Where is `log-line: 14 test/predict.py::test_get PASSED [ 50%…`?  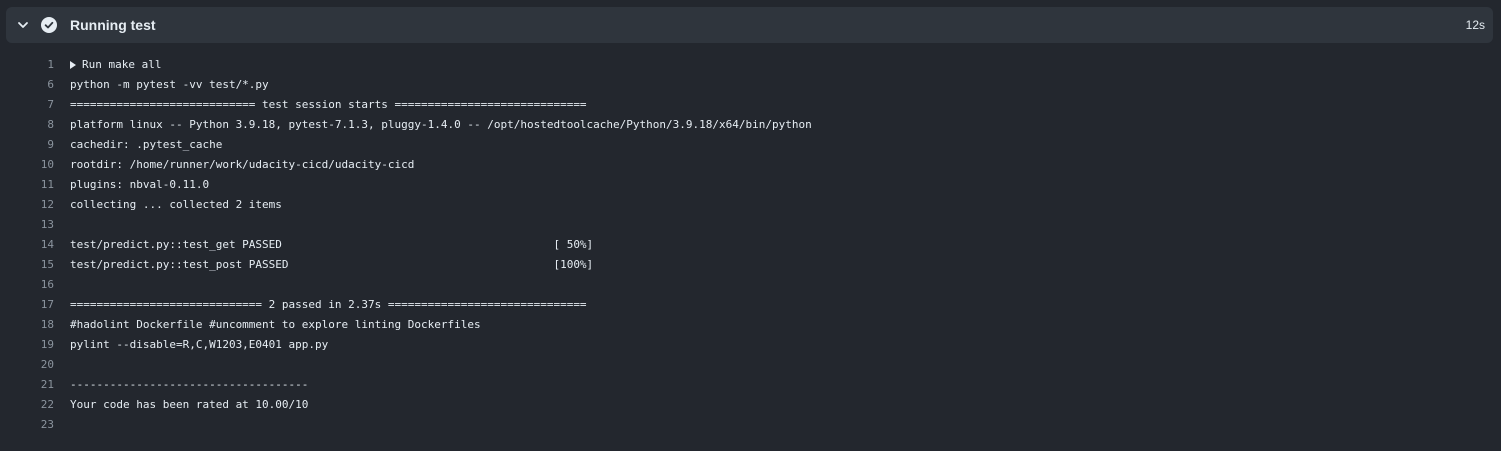 log-line: 14 test/predict.py::test_get PASSED [ 50%… is located at coordinates (750, 245).